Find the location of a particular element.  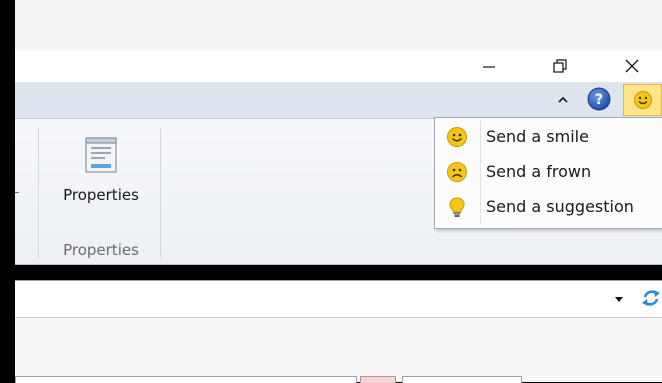

close-icon is located at coordinates (632, 66).